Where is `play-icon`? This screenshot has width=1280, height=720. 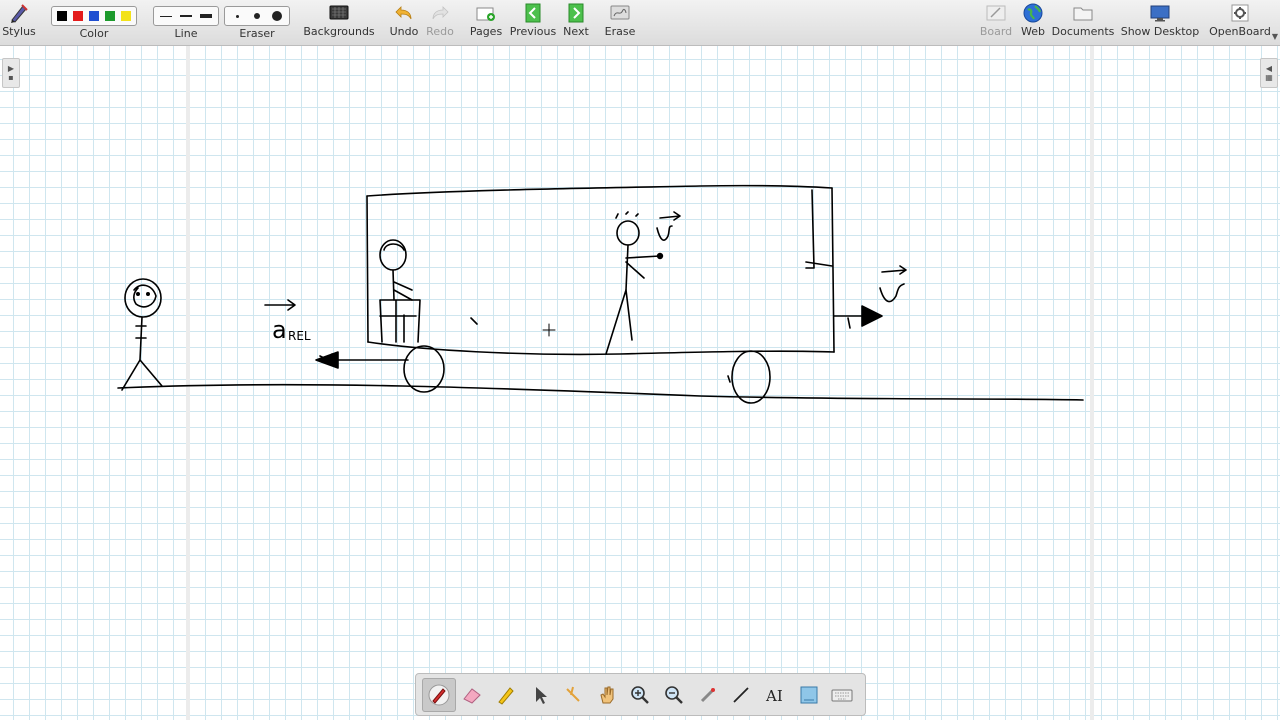
play-icon is located at coordinates (573, 694).